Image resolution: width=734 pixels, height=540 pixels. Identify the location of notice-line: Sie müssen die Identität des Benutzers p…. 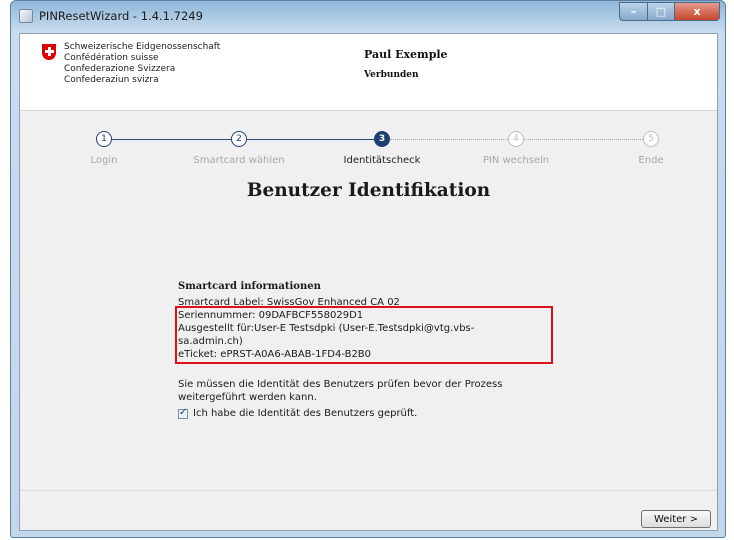
(340, 384).